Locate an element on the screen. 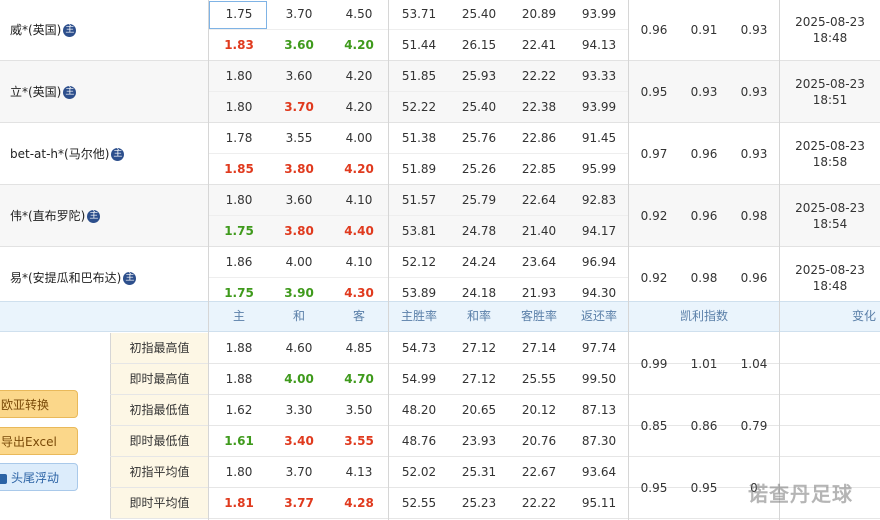 This screenshot has width=880, height=520. update-time: 2025-08-23 18:54 is located at coordinates (830, 216).